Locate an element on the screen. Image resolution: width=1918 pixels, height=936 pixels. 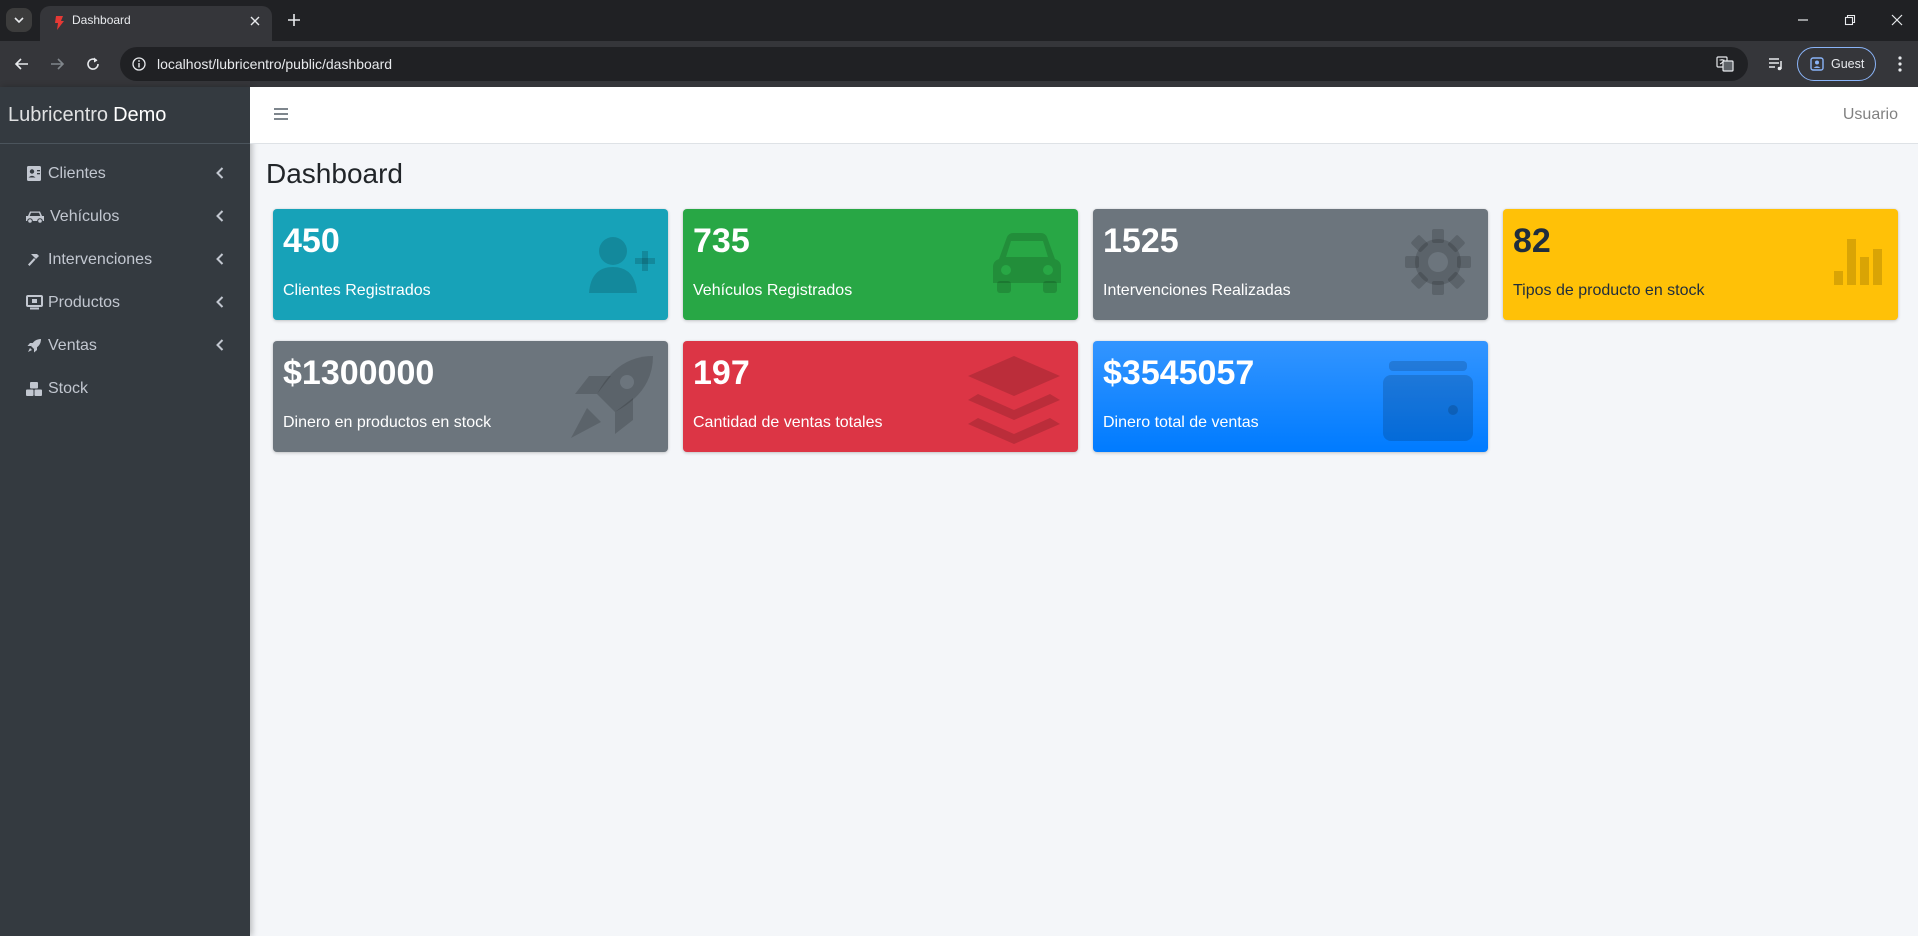
guest-profile-icon is located at coordinates (1817, 64).